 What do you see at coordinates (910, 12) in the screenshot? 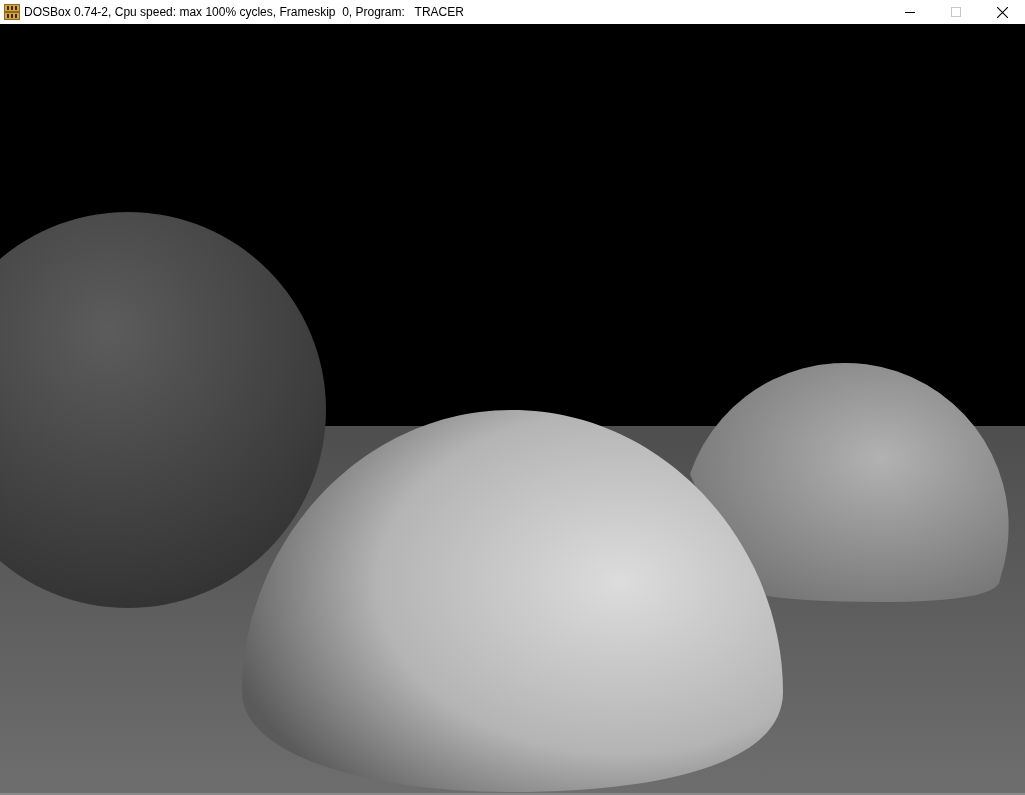
I see `minimize-icon` at bounding box center [910, 12].